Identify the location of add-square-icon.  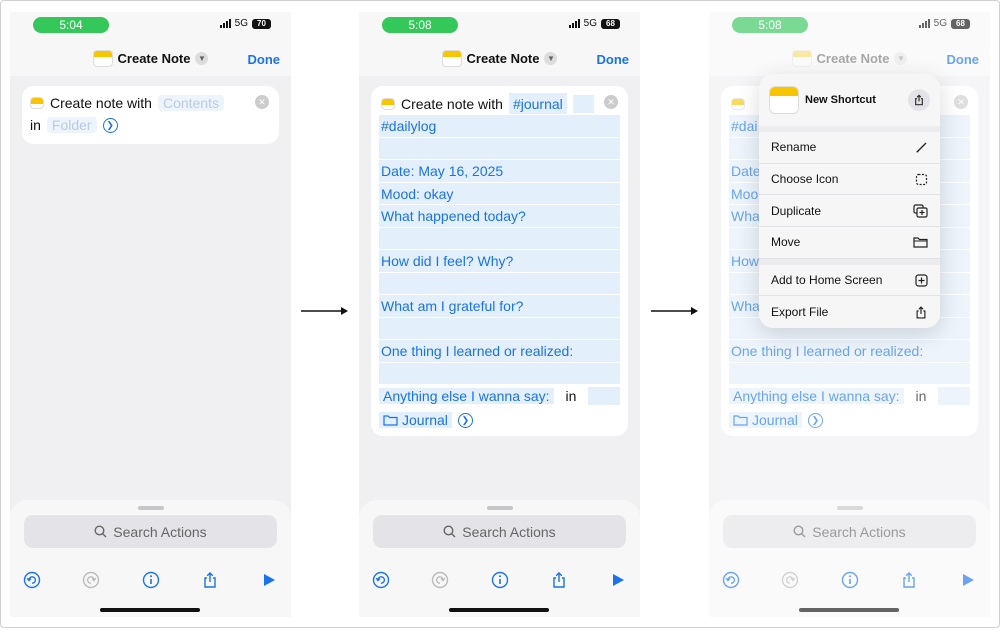
(921, 280).